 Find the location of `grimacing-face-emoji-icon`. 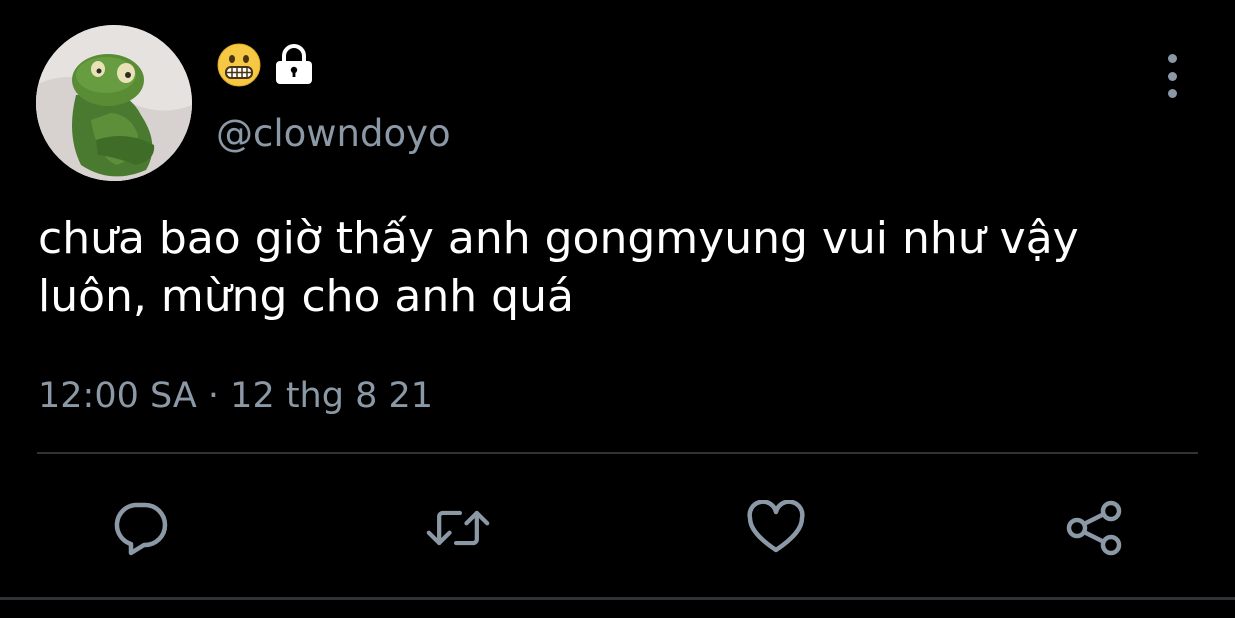

grimacing-face-emoji-icon is located at coordinates (239, 65).